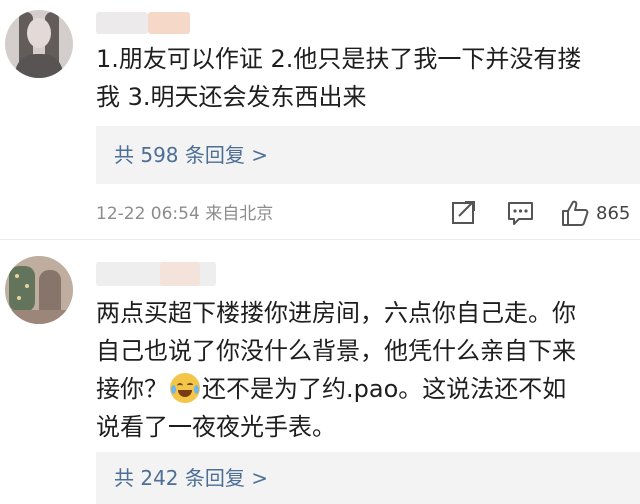 This screenshot has height=504, width=640. I want to click on comment-text-line: 还不是为了约.pao。这说法还不如, so click(384, 389).